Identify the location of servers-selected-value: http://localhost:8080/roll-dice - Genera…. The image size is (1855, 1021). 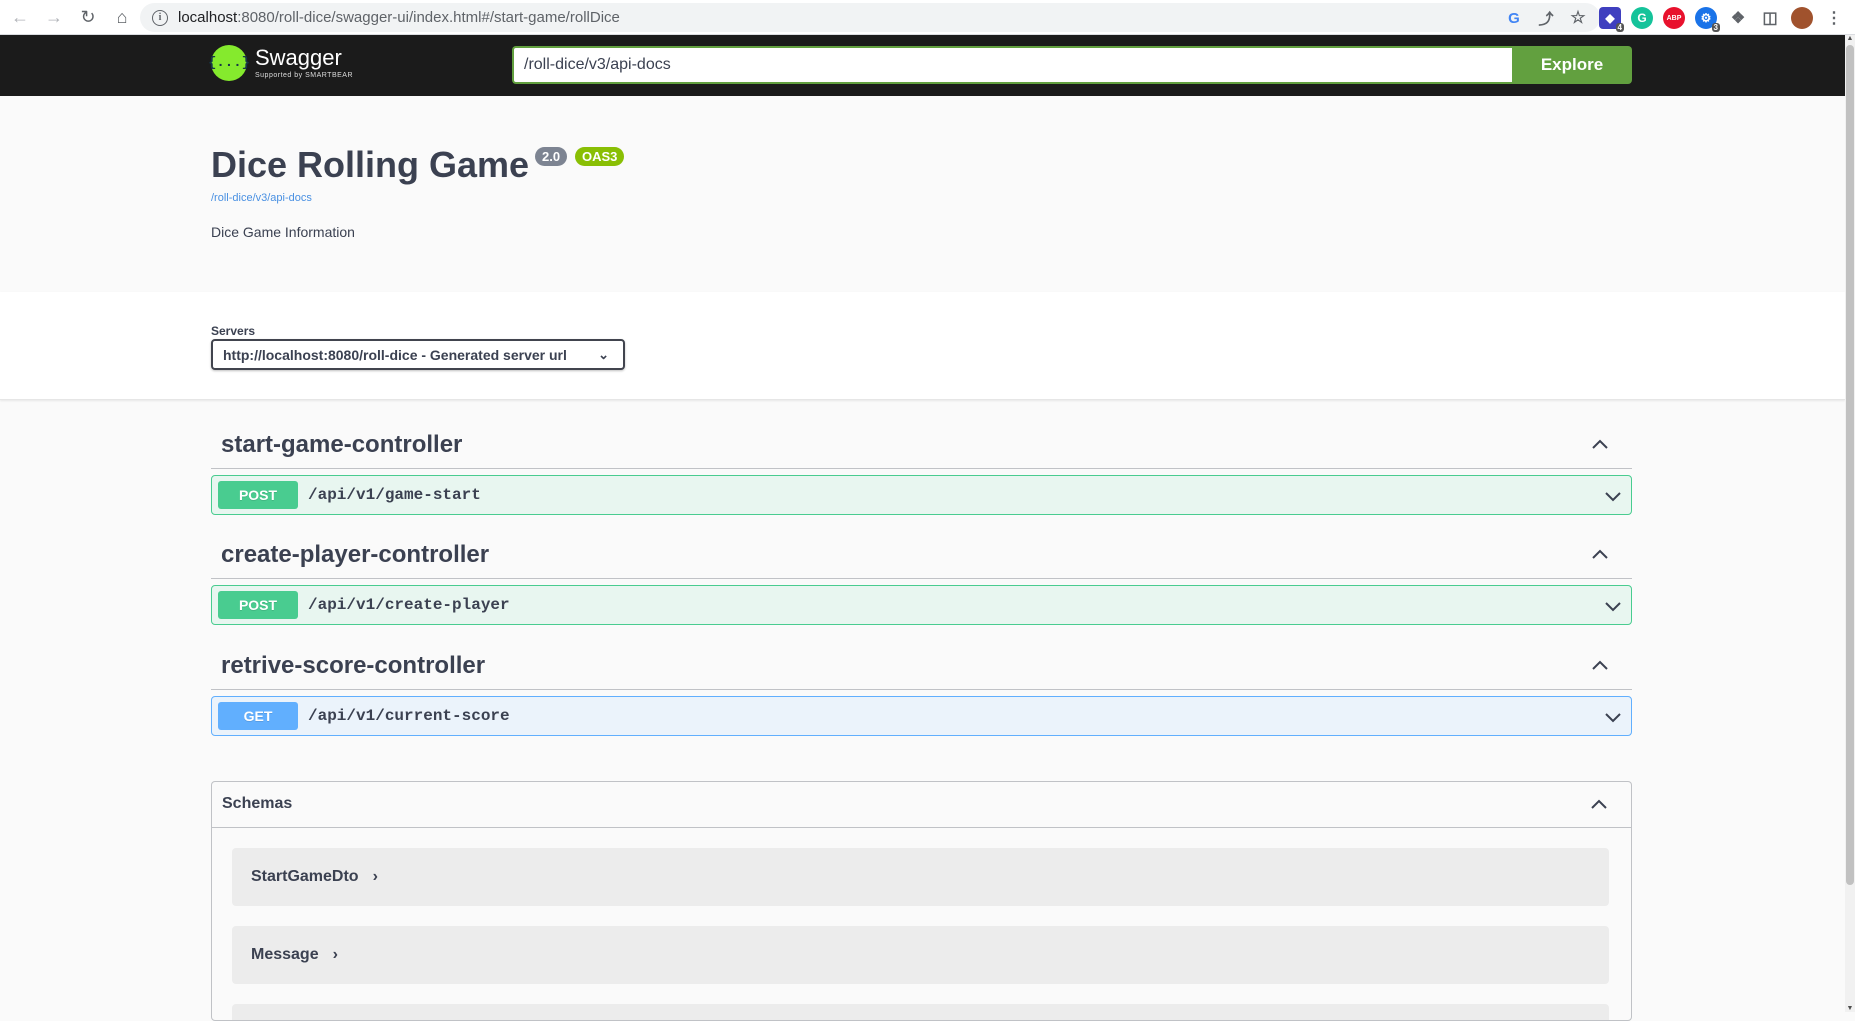
(395, 354).